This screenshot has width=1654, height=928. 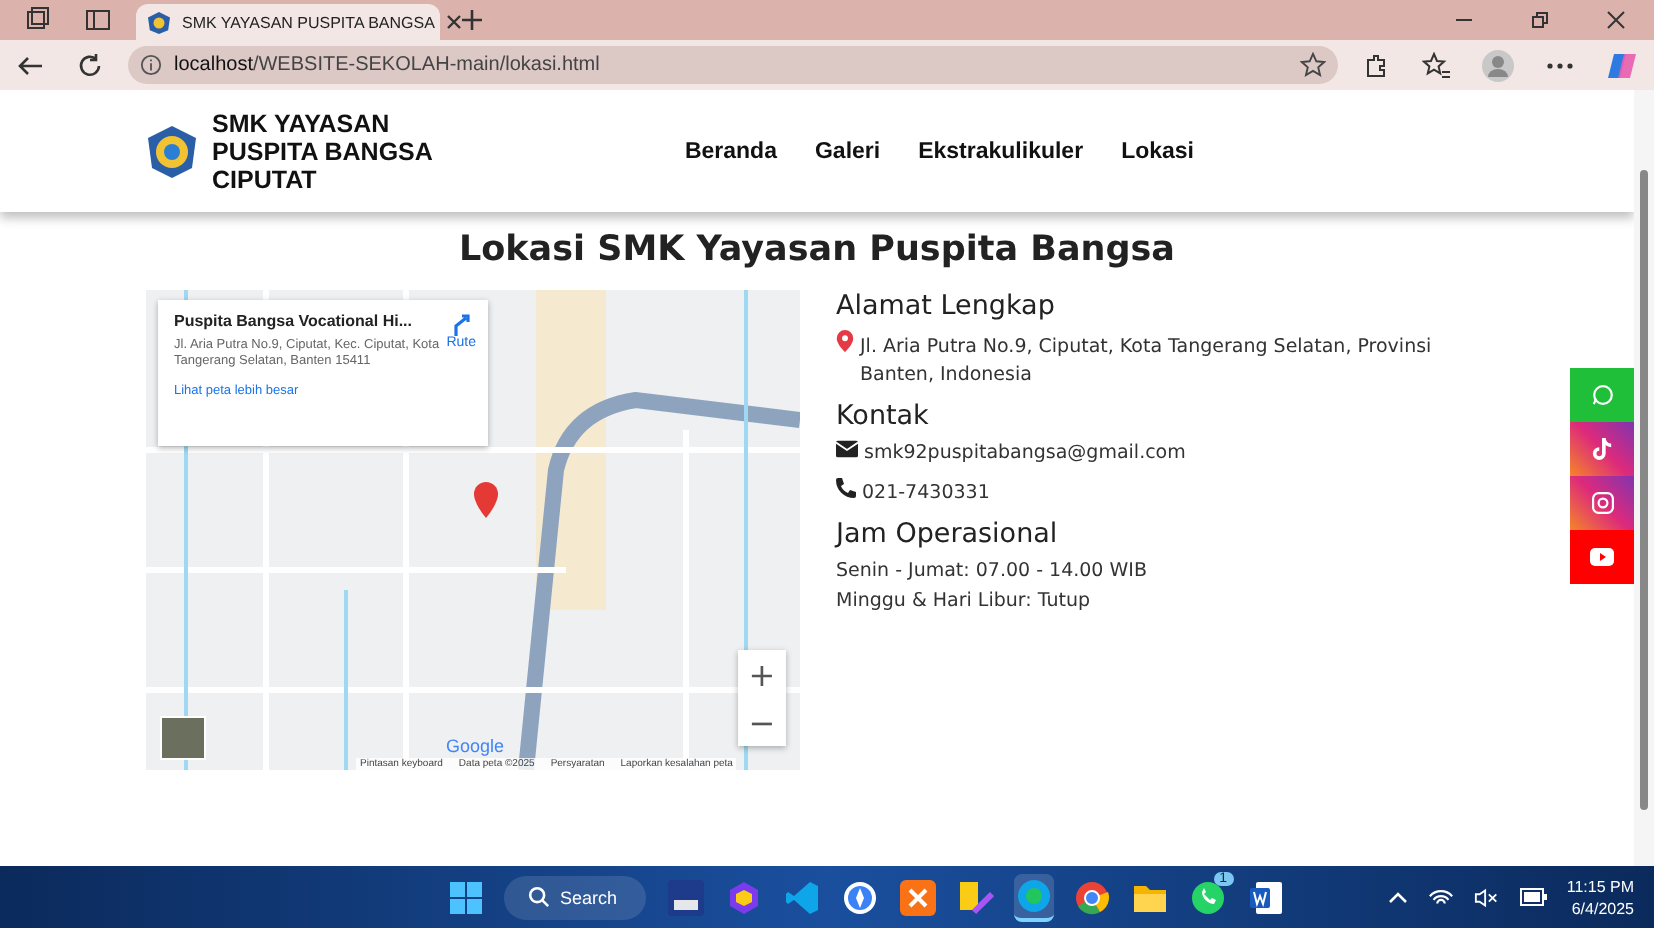 What do you see at coordinates (322, 151) in the screenshot?
I see `school-name: PUSPITA BANGSA` at bounding box center [322, 151].